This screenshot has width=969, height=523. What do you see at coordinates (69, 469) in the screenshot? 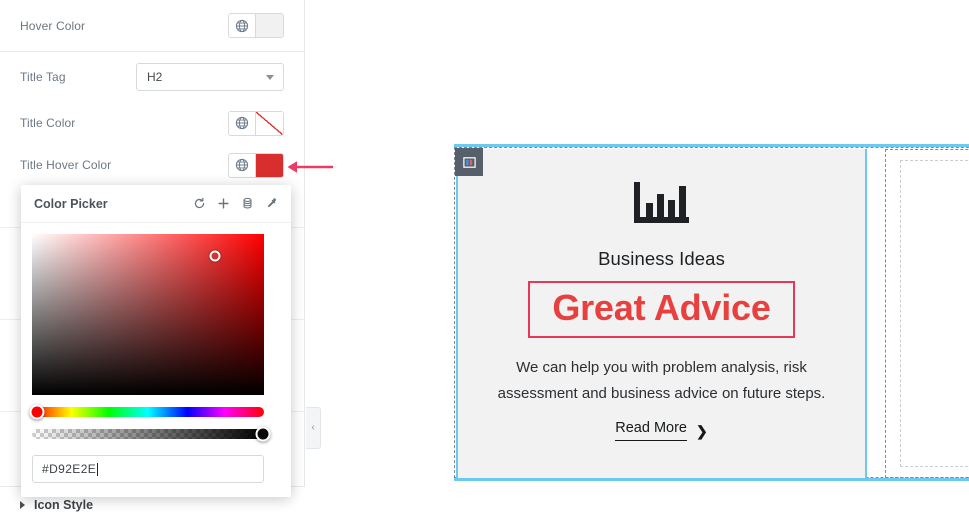
I see `hex-input-value: #D92E2E` at bounding box center [69, 469].